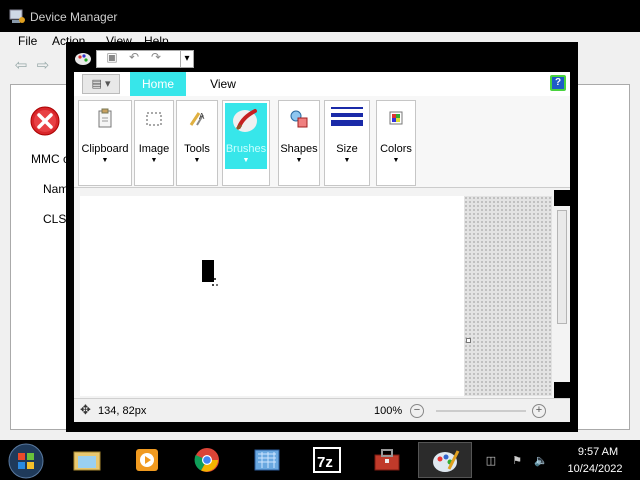  Describe the element at coordinates (481, 411) in the screenshot. I see `zoom-slider` at that location.